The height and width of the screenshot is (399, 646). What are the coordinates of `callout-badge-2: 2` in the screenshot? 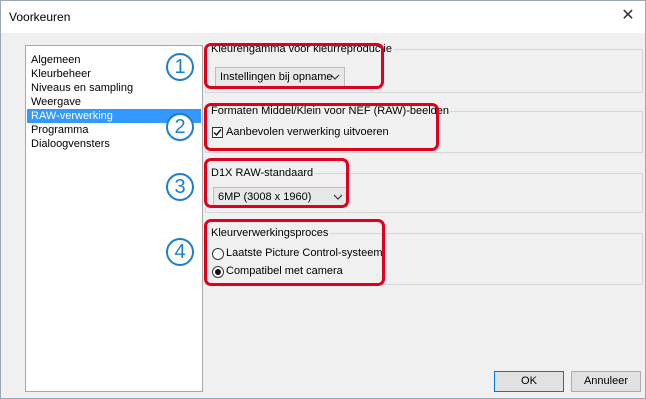 It's located at (180, 127).